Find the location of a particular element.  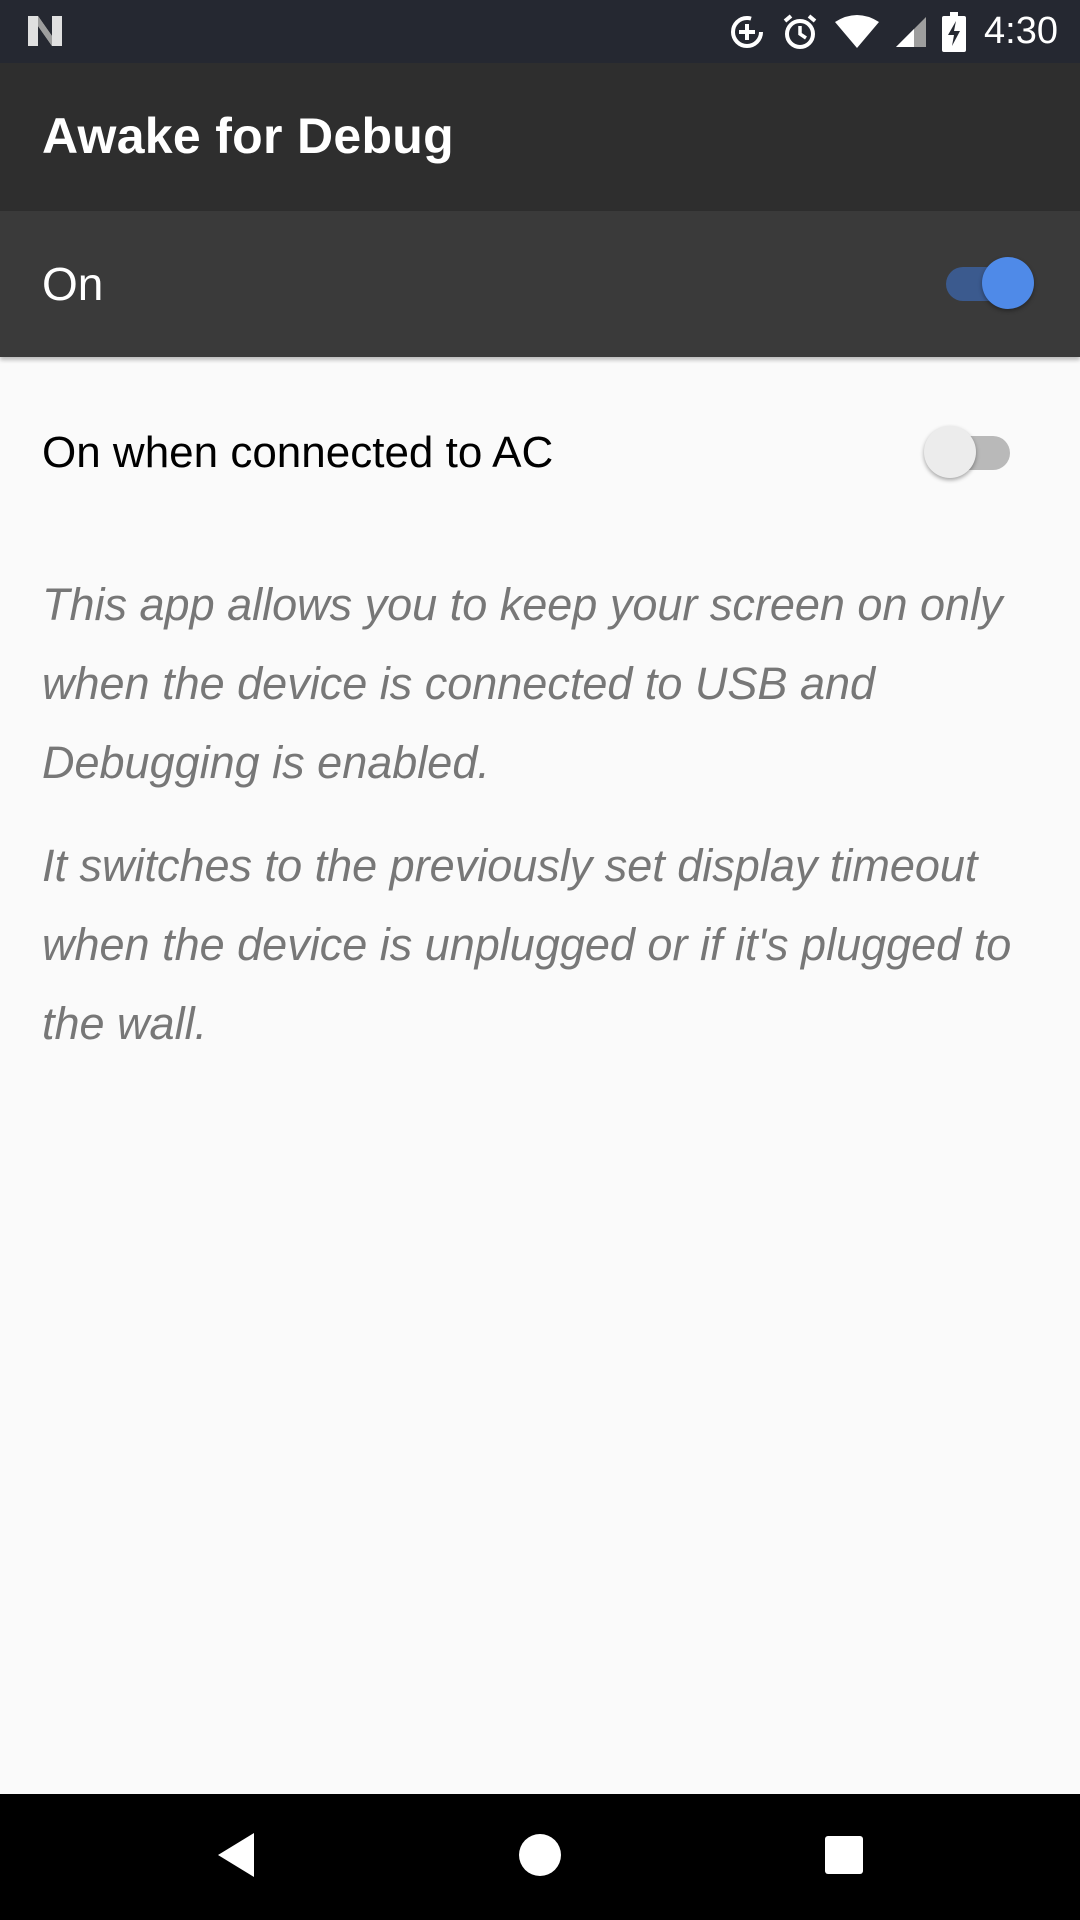

recents-icon is located at coordinates (844, 1857).